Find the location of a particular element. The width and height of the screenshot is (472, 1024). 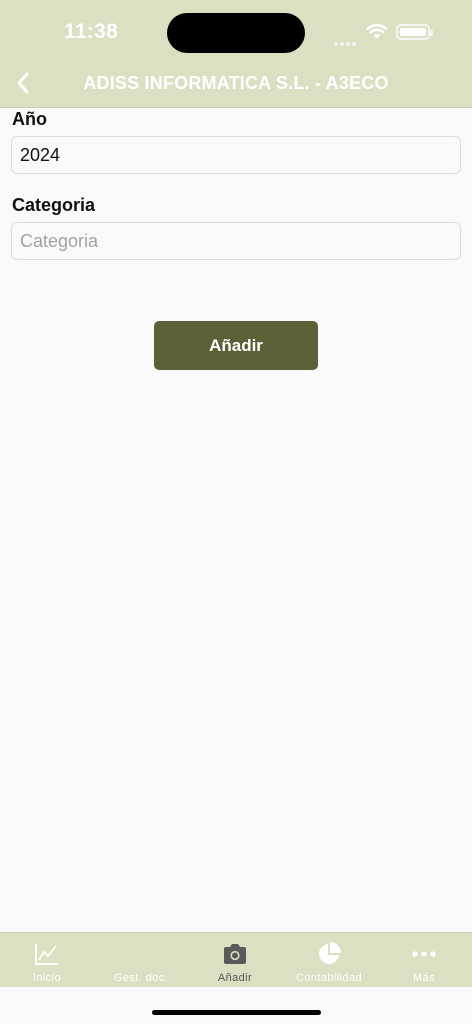

year-label: Año is located at coordinates (29, 119).